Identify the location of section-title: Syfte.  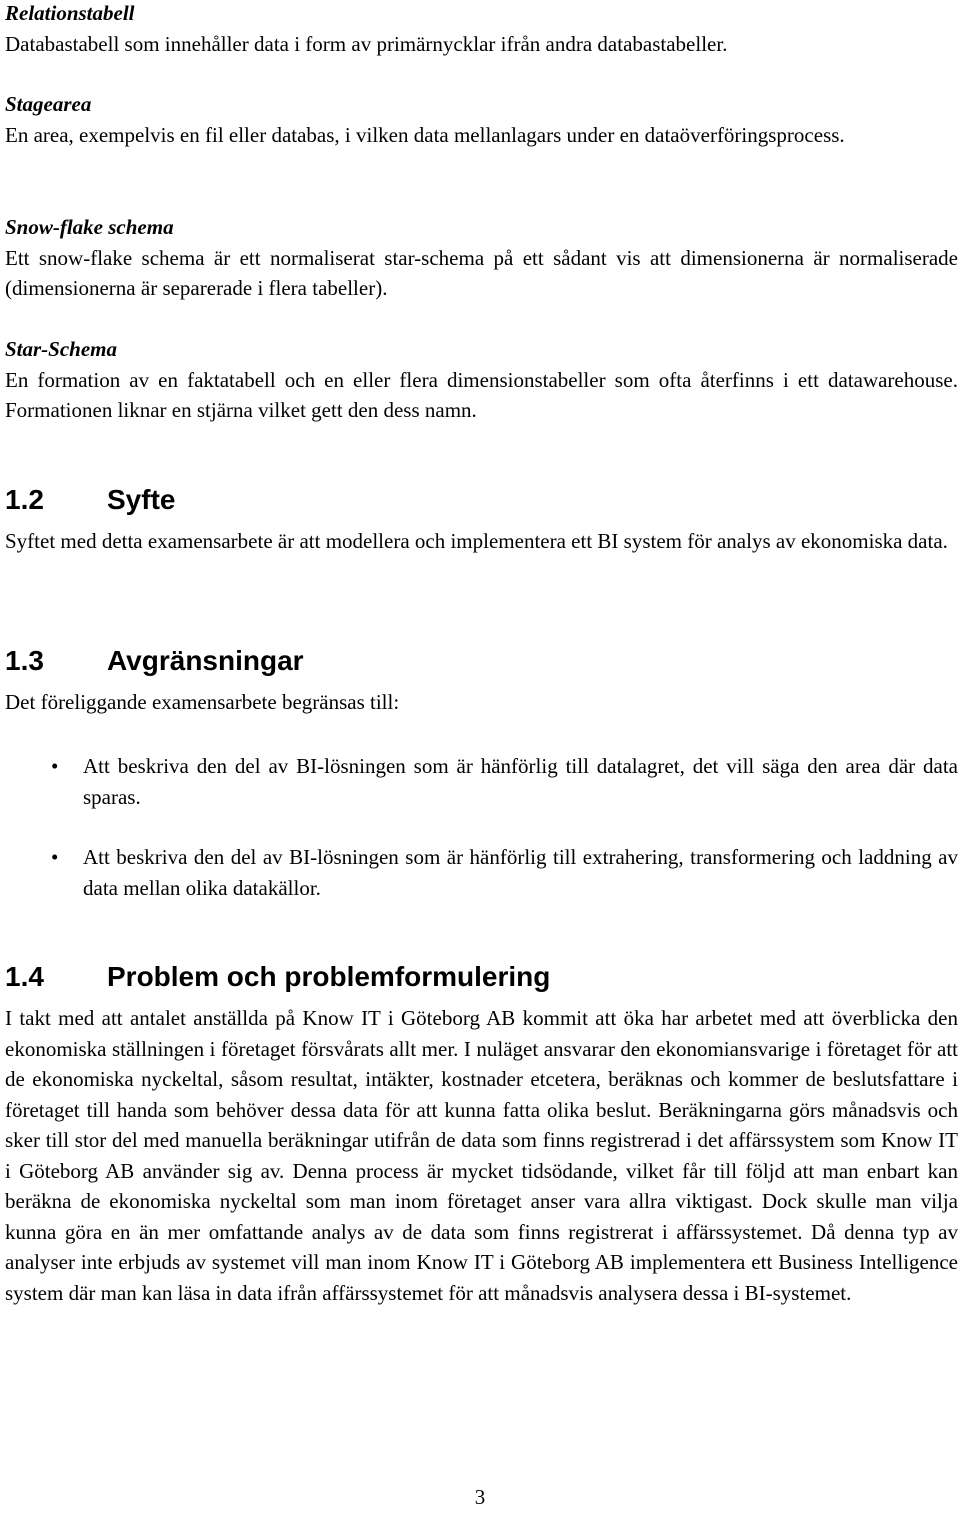
(141, 499).